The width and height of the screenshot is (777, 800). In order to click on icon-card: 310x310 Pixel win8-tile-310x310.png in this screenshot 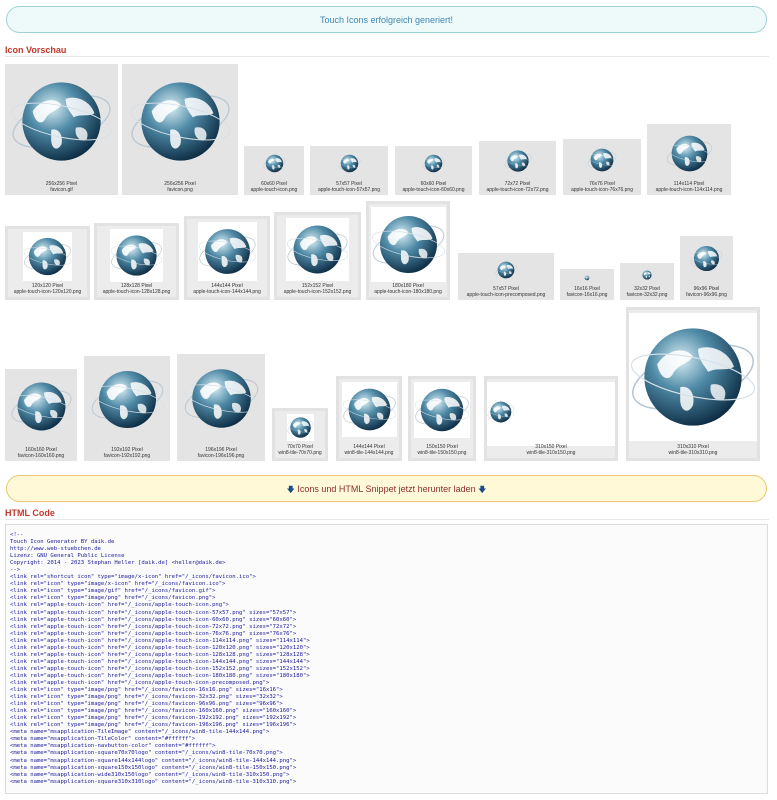, I will do `click(693, 384)`.